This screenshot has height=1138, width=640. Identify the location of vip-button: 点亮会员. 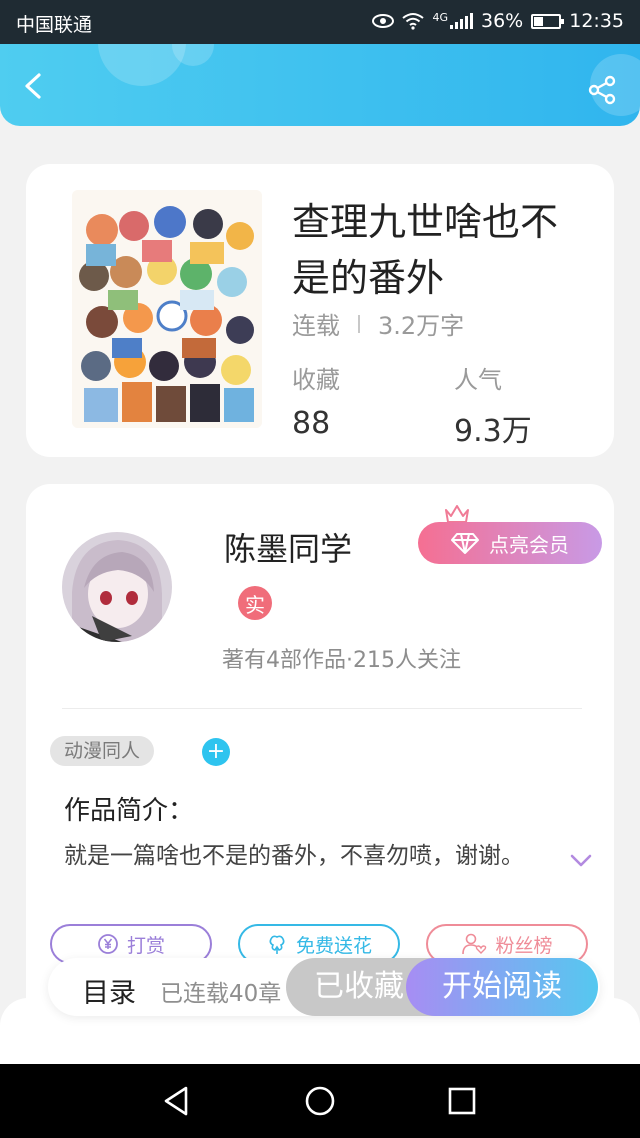
(510, 543).